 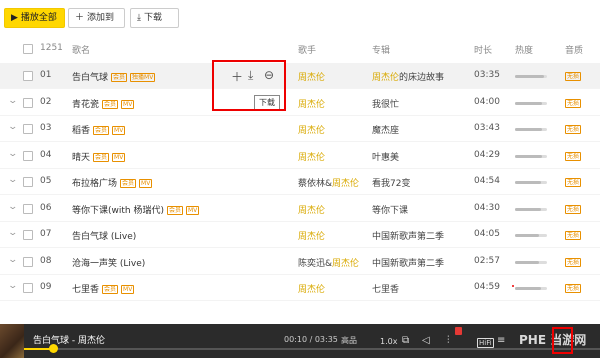 I want to click on table-row: ⌄ 04 晴天 会员 MV 周杰伦 叶惠美 04:29 无损, so click(x=300, y=156).